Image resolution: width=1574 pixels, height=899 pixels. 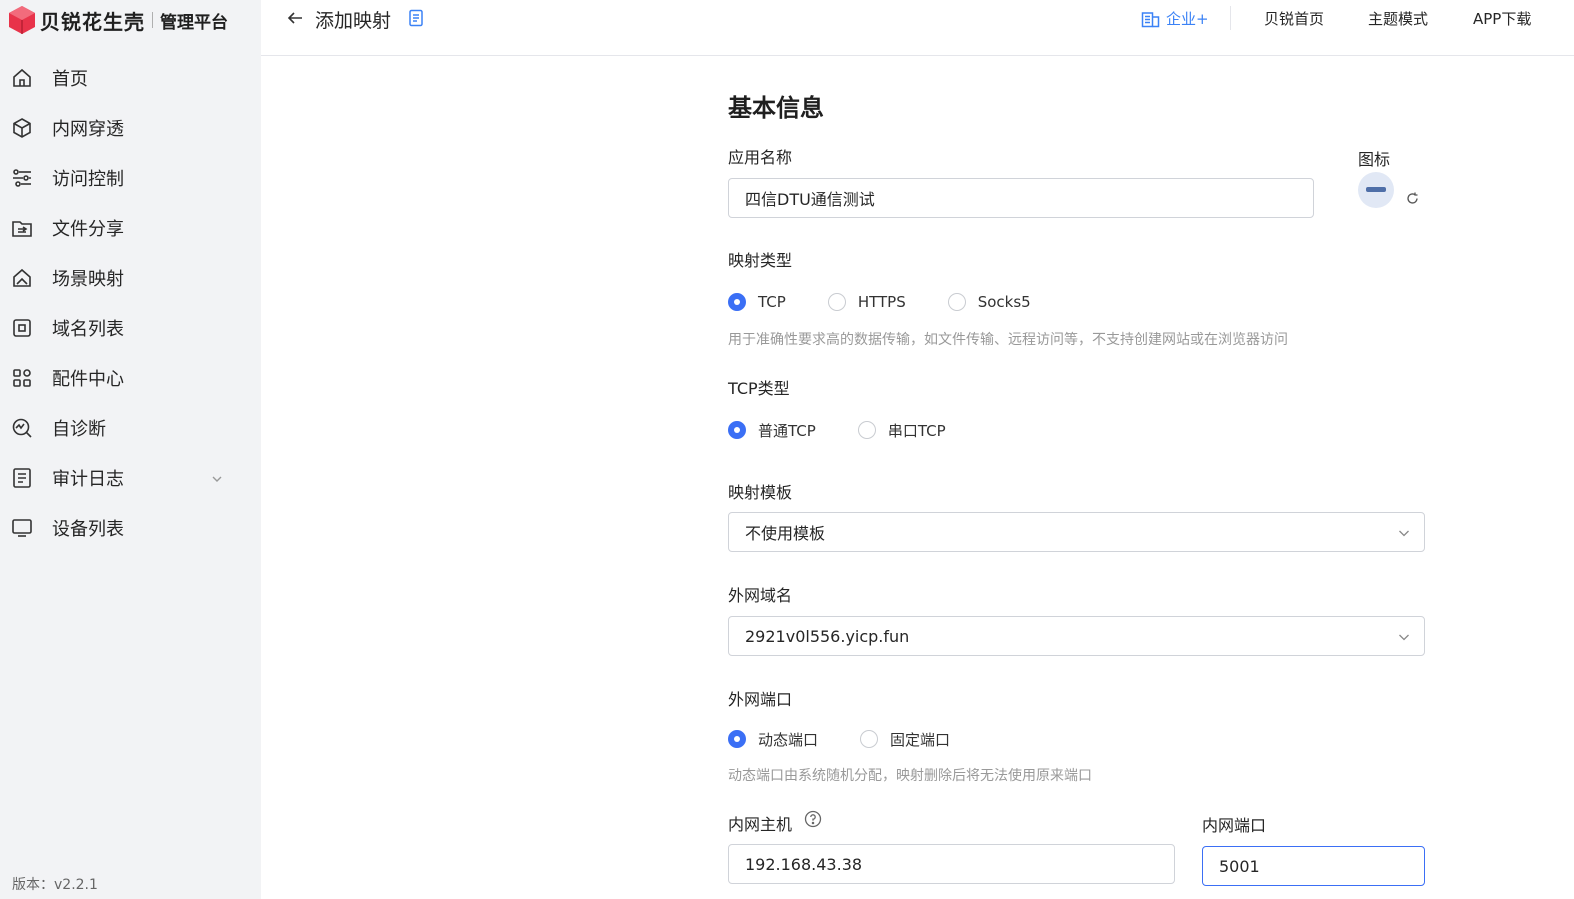 I want to click on sidebar-item-label: 文件分享, so click(x=88, y=229).